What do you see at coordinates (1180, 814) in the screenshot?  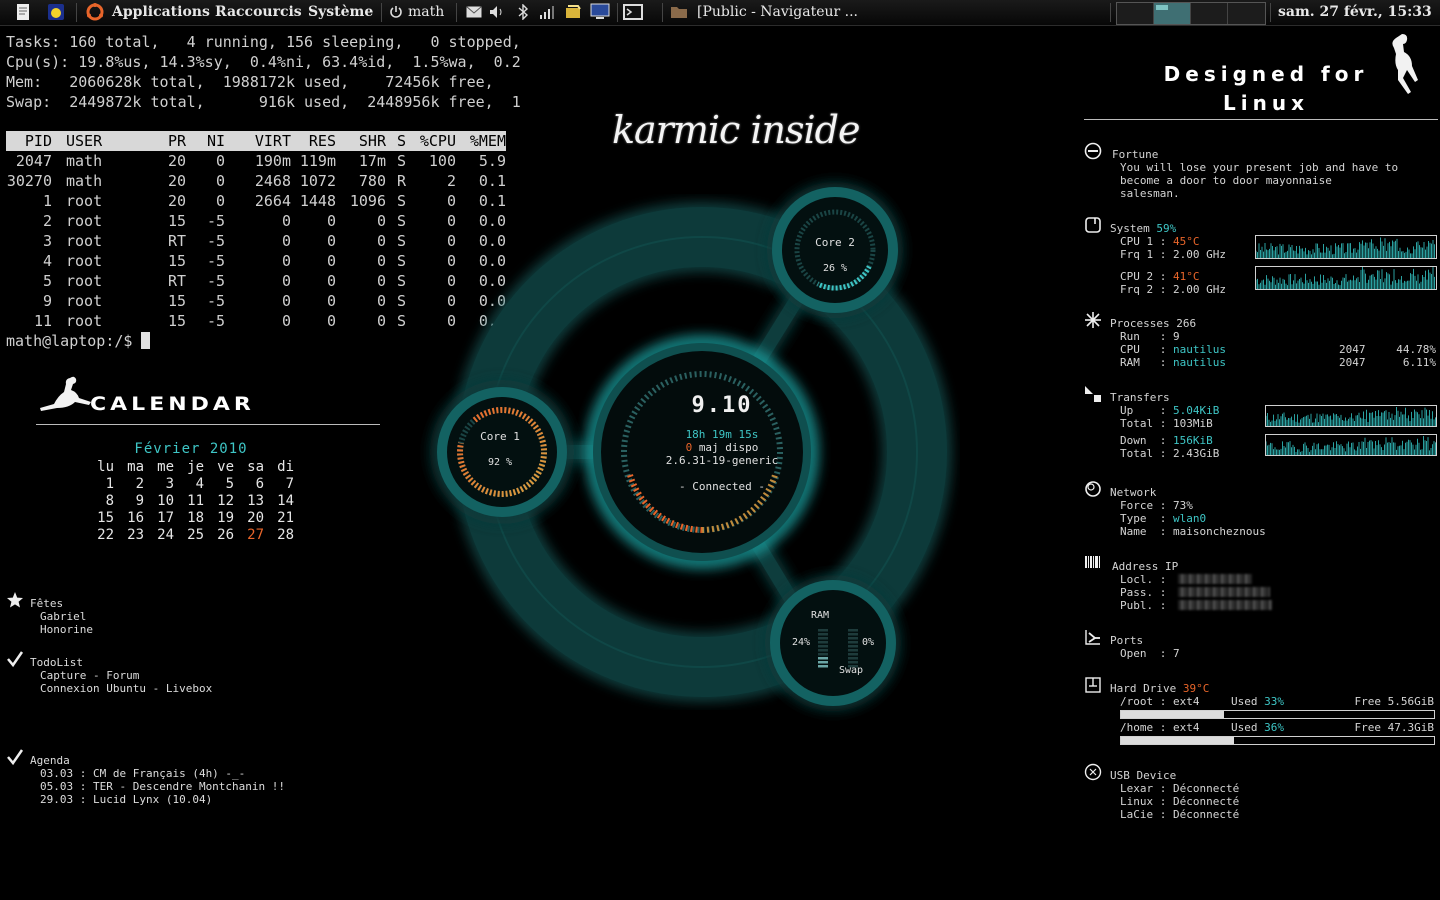 I see `usb-lacie: LaCie : Déconnecté` at bounding box center [1180, 814].